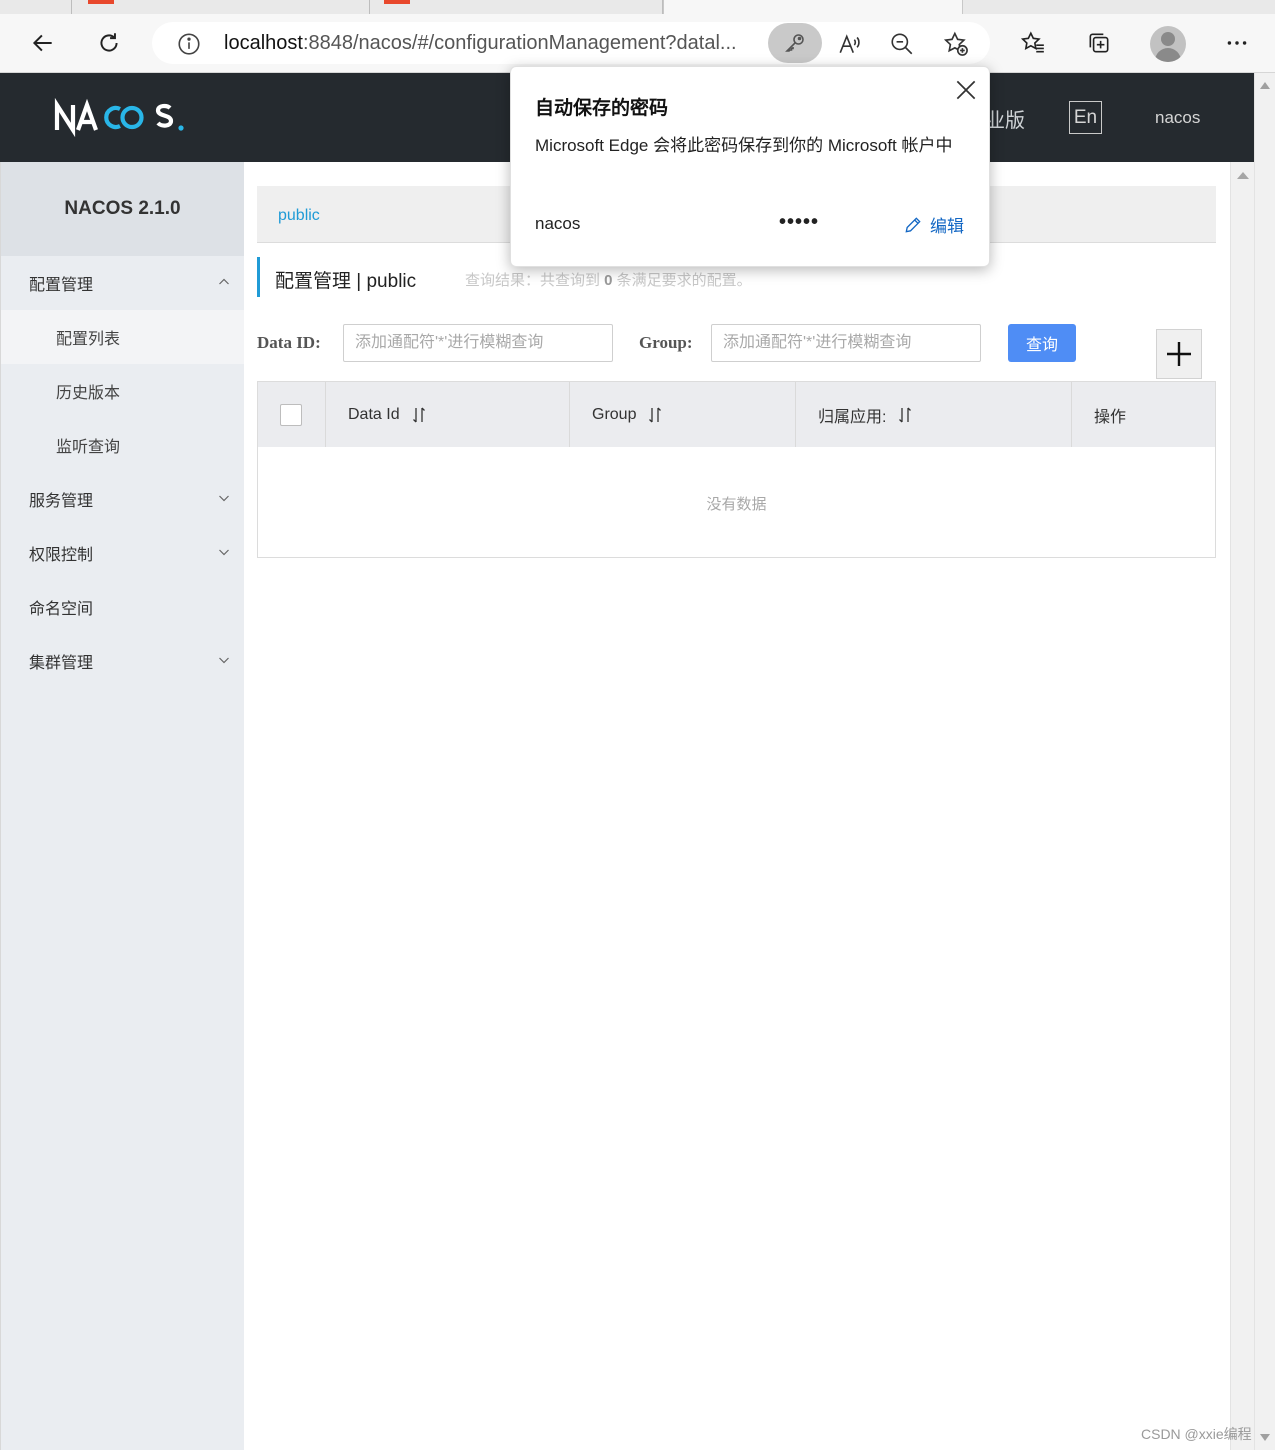  Describe the element at coordinates (61, 501) in the screenshot. I see `sidebar-item-label: 服务管理` at that location.